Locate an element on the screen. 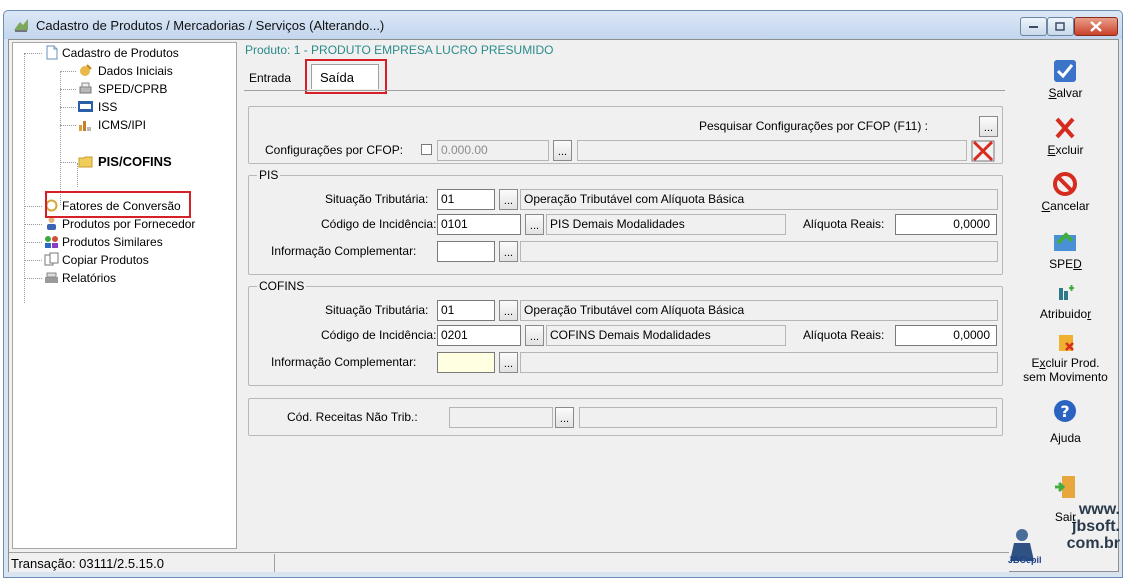  receitas-desc is located at coordinates (788, 417).